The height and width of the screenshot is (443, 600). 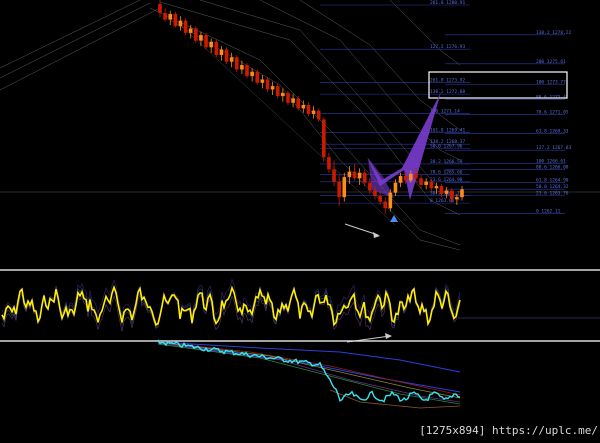 What do you see at coordinates (448, 92) in the screenshot?
I see `fib-level-label: 138.2 1272.88` at bounding box center [448, 92].